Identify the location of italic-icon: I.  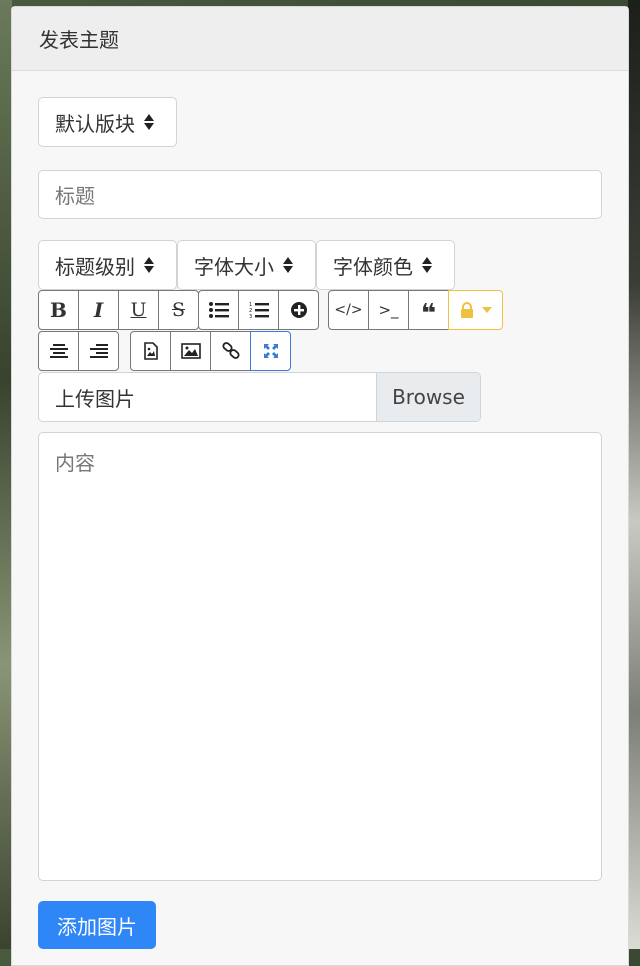
(98, 310).